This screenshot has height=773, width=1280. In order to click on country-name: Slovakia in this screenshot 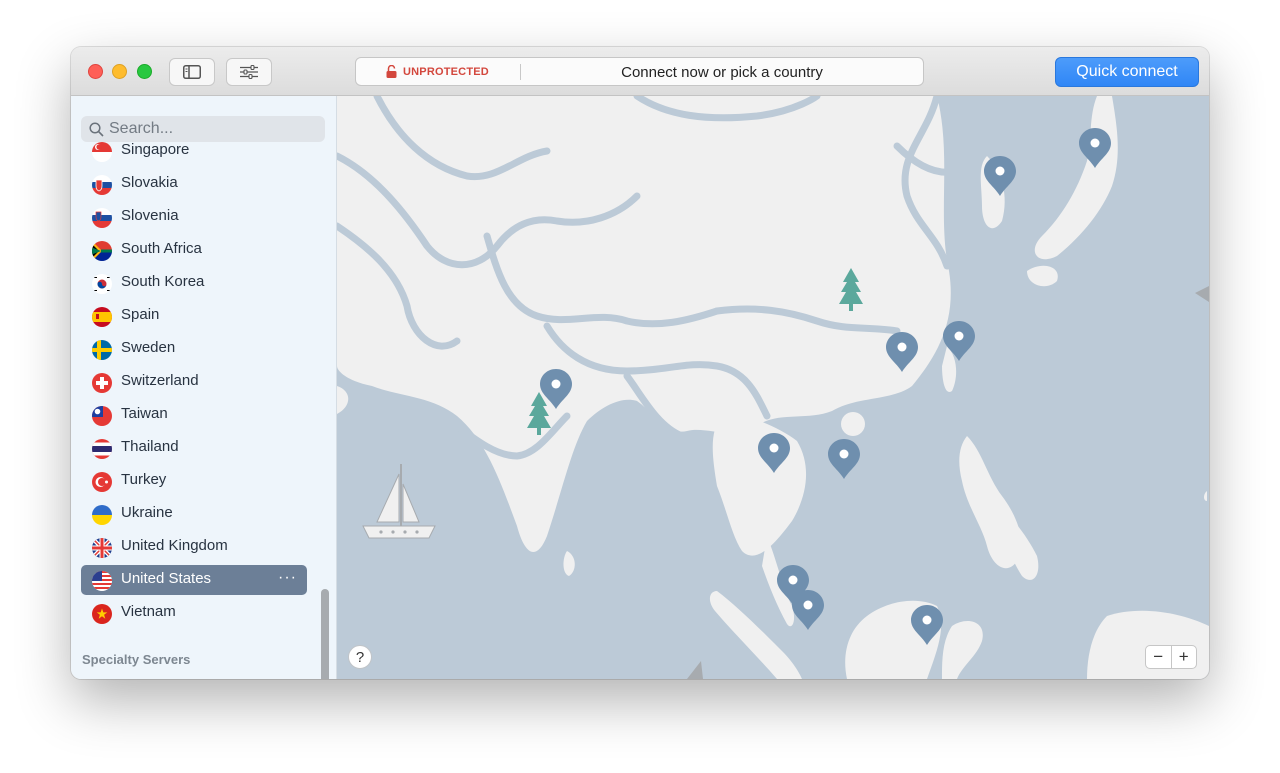, I will do `click(149, 182)`.